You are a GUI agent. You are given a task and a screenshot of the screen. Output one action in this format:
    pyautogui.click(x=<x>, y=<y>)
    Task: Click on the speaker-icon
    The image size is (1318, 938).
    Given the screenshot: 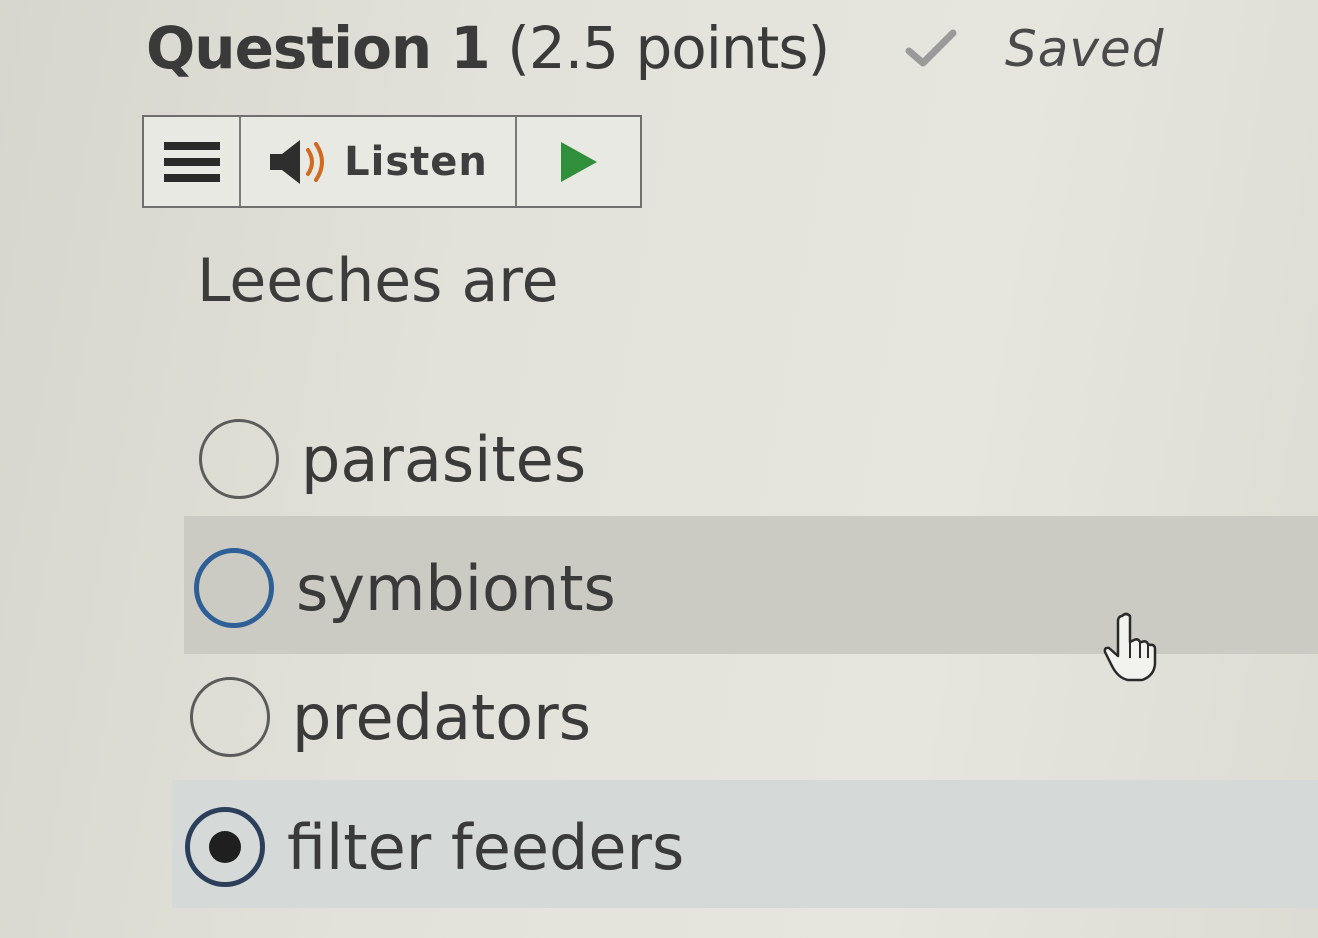 What is the action you would take?
    pyautogui.click(x=297, y=161)
    